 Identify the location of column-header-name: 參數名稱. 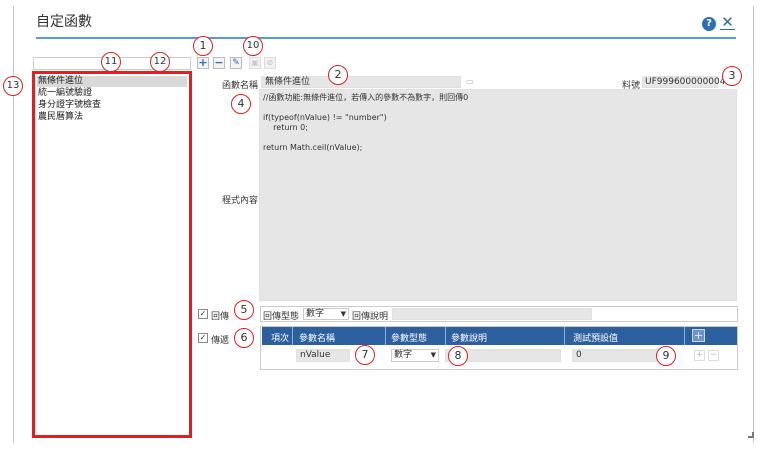
(317, 339).